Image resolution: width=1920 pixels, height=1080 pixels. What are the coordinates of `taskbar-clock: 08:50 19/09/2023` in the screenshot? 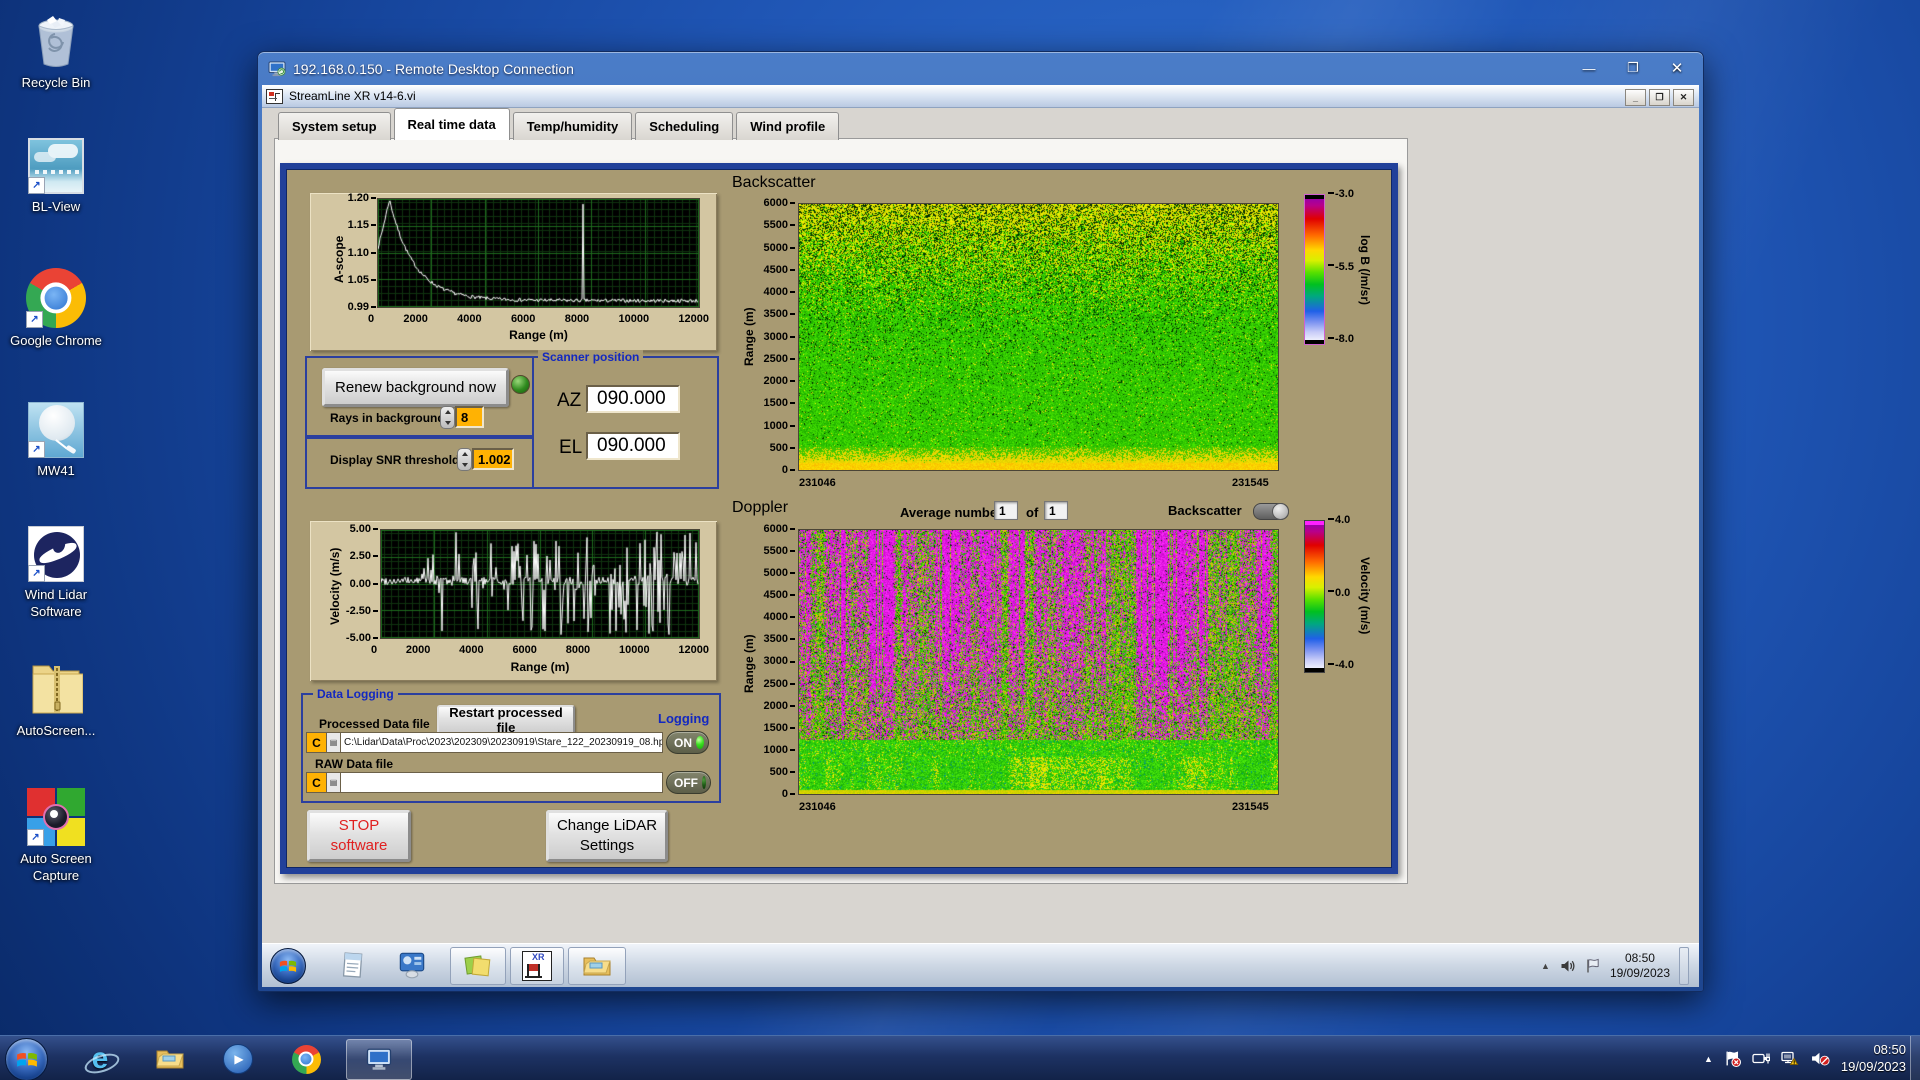 It's located at (1873, 1059).